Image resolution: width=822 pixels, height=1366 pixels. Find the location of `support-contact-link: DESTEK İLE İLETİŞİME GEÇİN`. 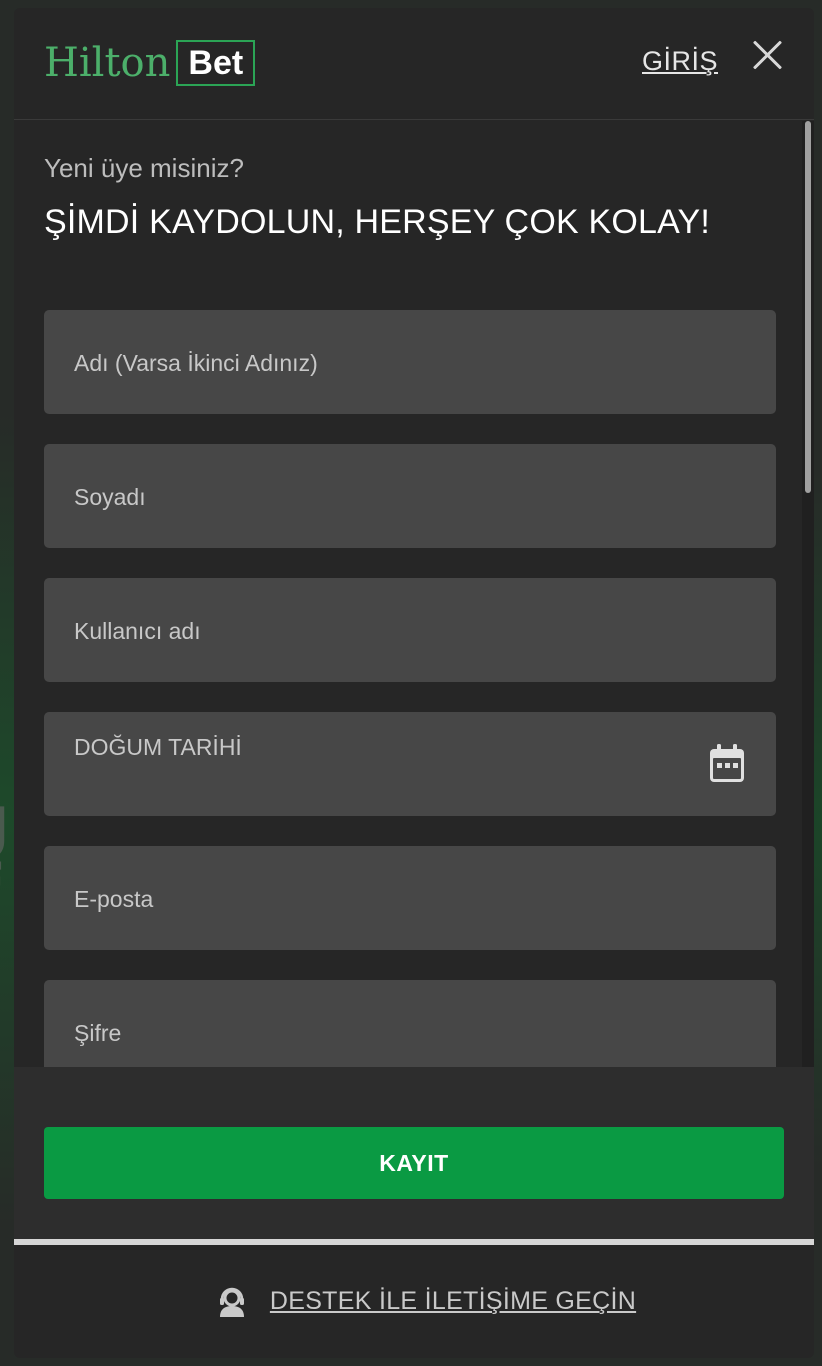

support-contact-link: DESTEK İLE İLETİŞİME GEÇİN is located at coordinates (414, 1301).